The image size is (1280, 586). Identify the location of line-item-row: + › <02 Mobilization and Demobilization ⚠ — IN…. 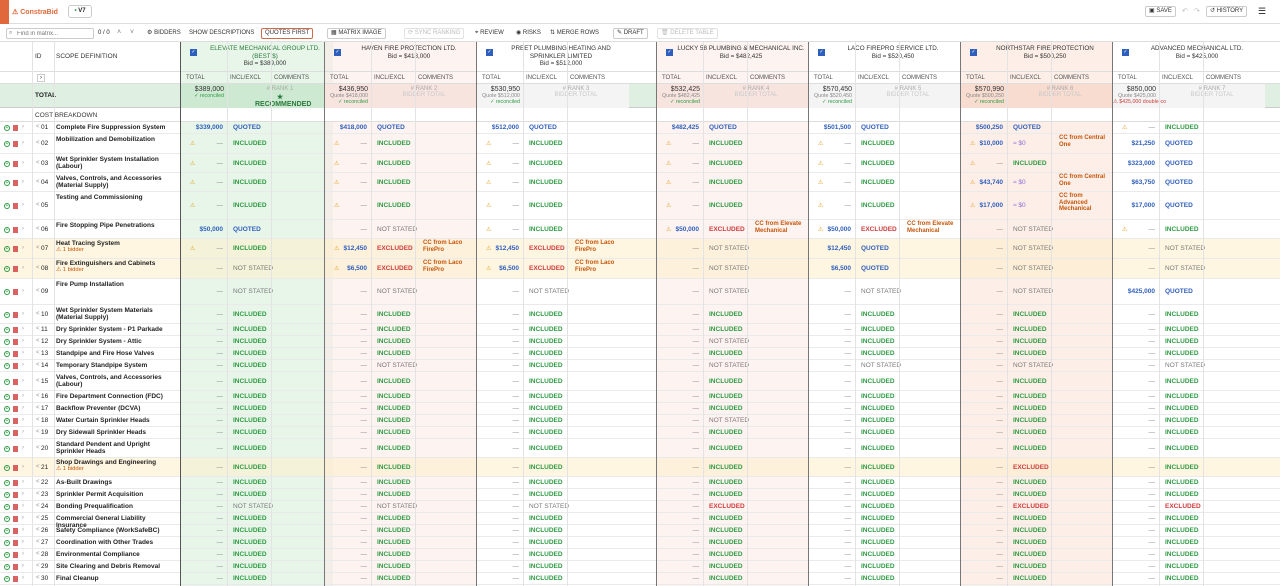
(640, 144).